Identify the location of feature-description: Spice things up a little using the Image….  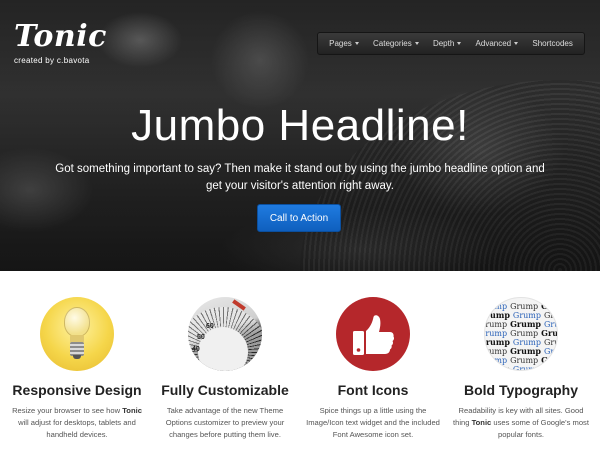
(373, 422).